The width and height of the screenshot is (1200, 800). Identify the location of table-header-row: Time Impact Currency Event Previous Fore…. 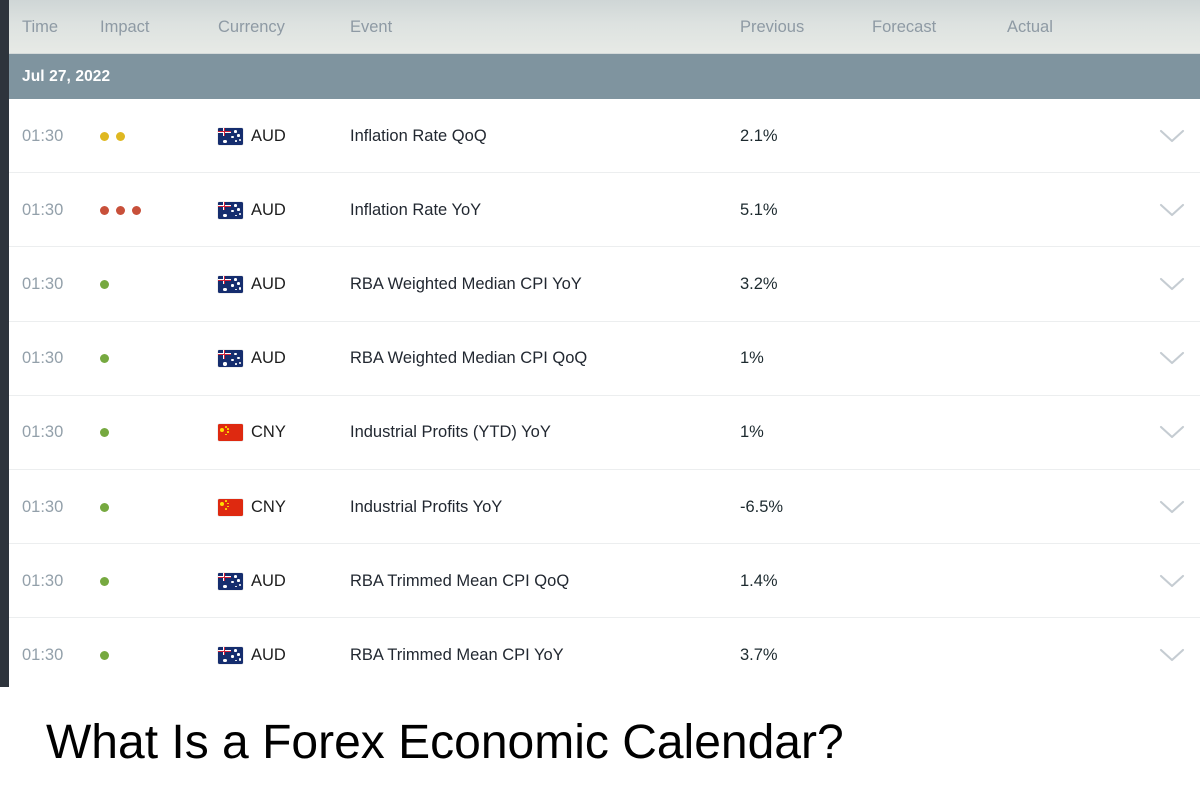
(600, 27).